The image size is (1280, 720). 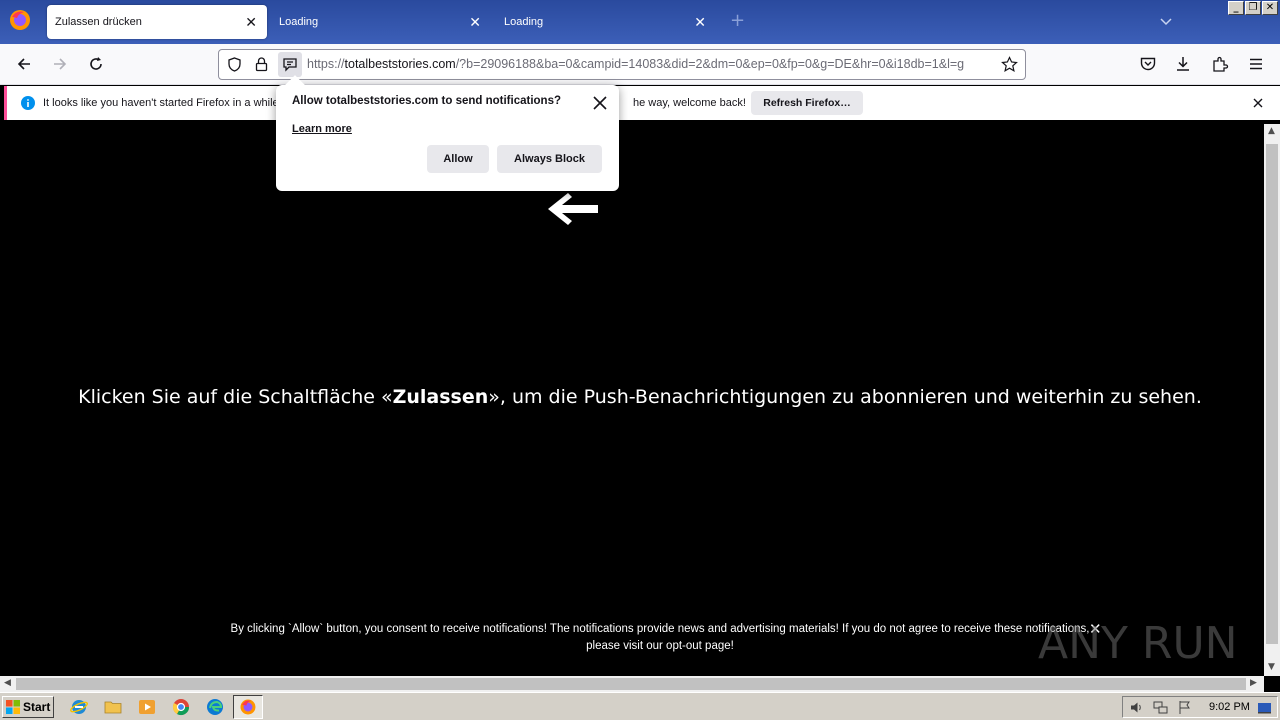 I want to click on network-icon, so click(x=1160, y=707).